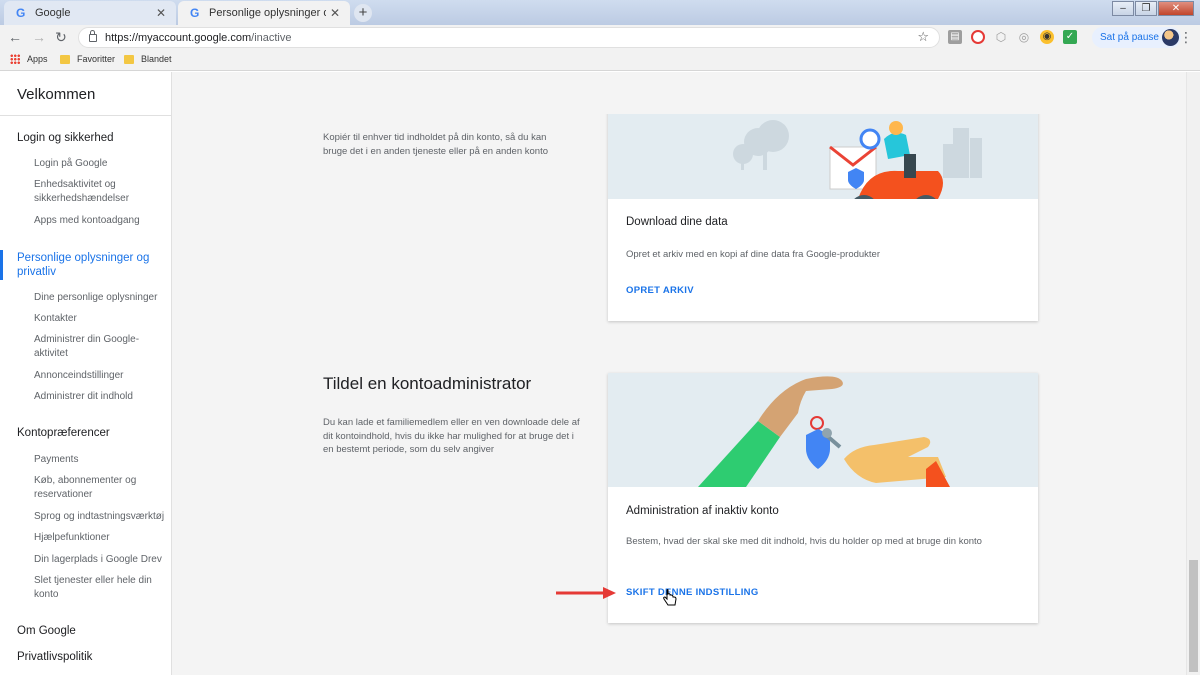 This screenshot has width=1200, height=675. Describe the element at coordinates (37, 59) in the screenshot. I see `bookmark-label: Apps` at that location.